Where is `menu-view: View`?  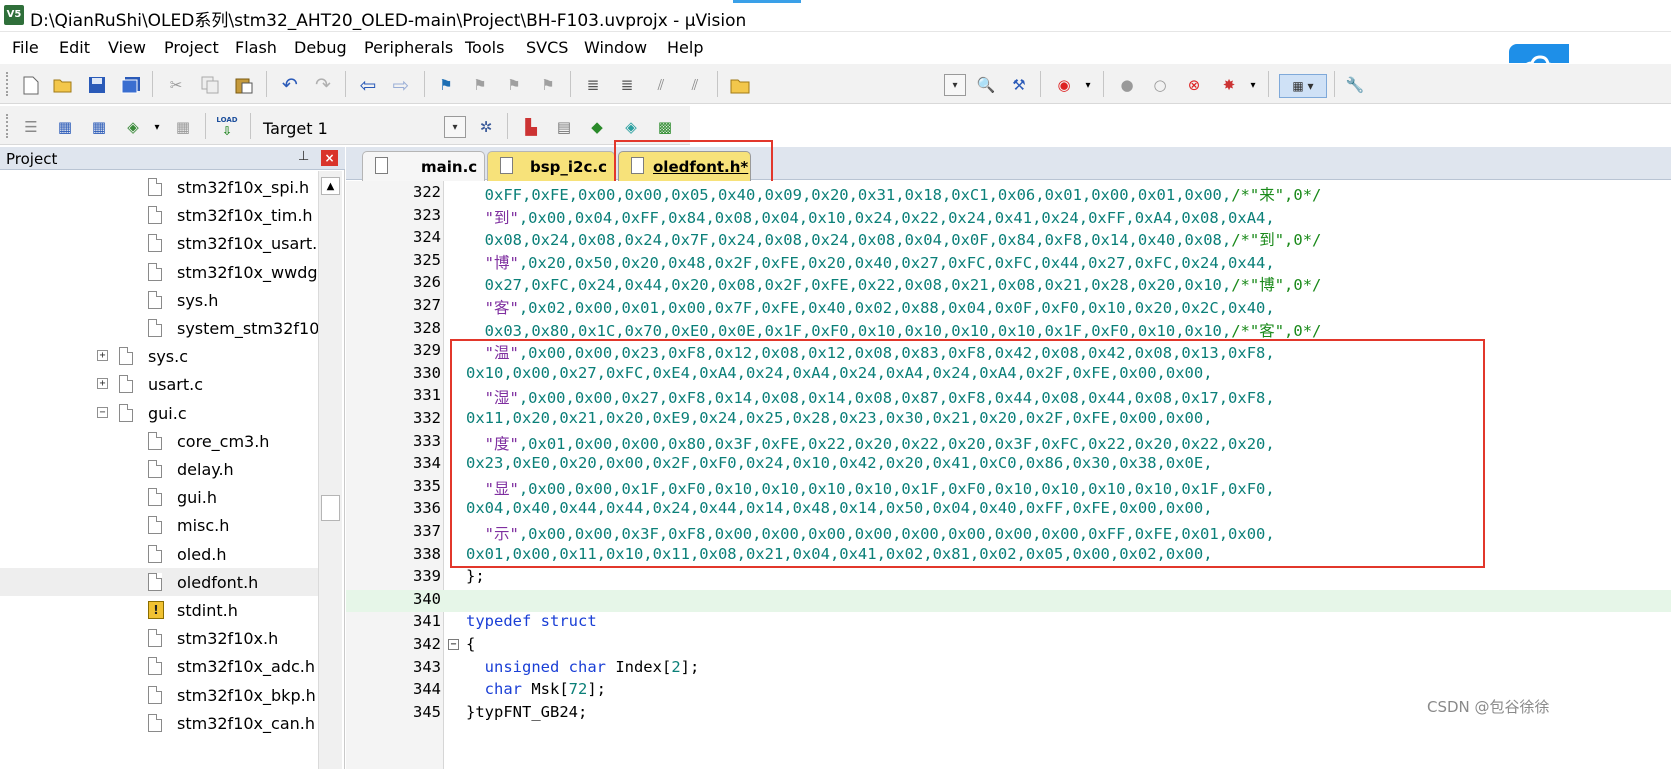 menu-view: View is located at coordinates (127, 47).